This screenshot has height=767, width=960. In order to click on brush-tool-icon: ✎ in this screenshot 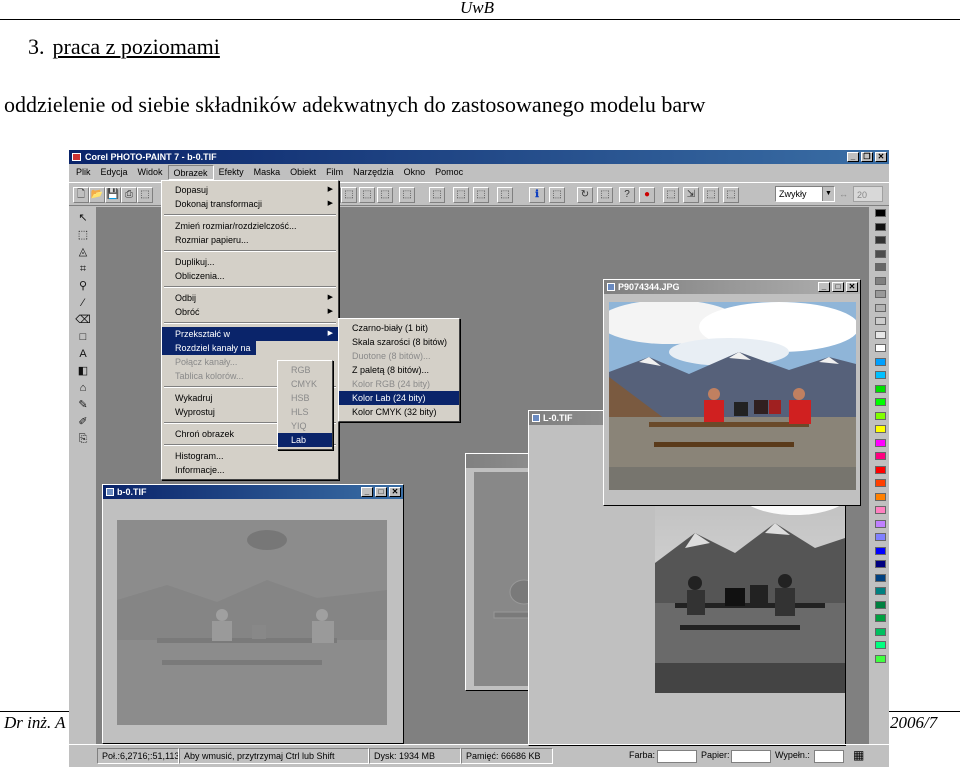, I will do `click(83, 405)`.